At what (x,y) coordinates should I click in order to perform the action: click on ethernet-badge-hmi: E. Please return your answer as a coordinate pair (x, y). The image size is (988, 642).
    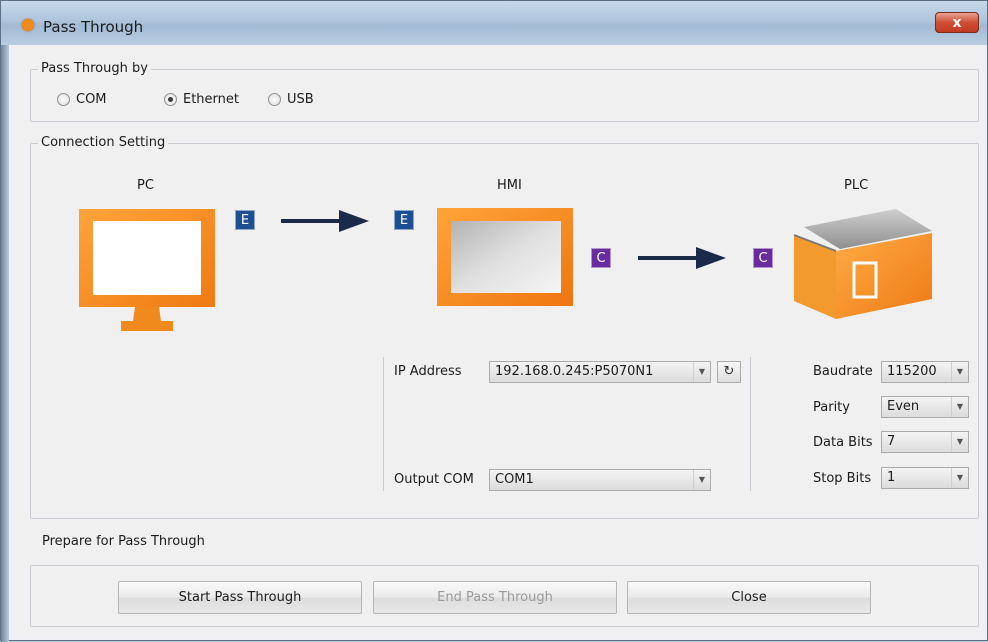
    Looking at the image, I should click on (404, 220).